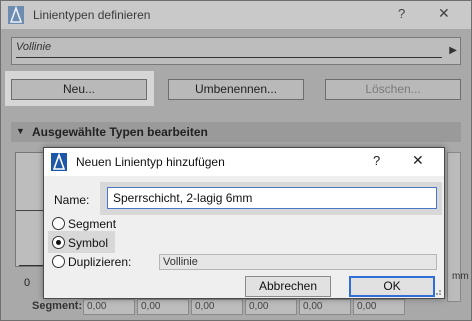 The height and width of the screenshot is (321, 472). Describe the element at coordinates (453, 50) in the screenshot. I see `chevron-right-icon: ▶` at that location.